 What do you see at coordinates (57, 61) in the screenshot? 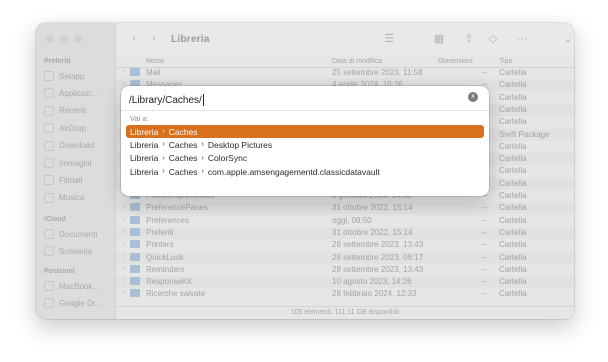
I see `sidebar-section-label: Preferiti` at bounding box center [57, 61].